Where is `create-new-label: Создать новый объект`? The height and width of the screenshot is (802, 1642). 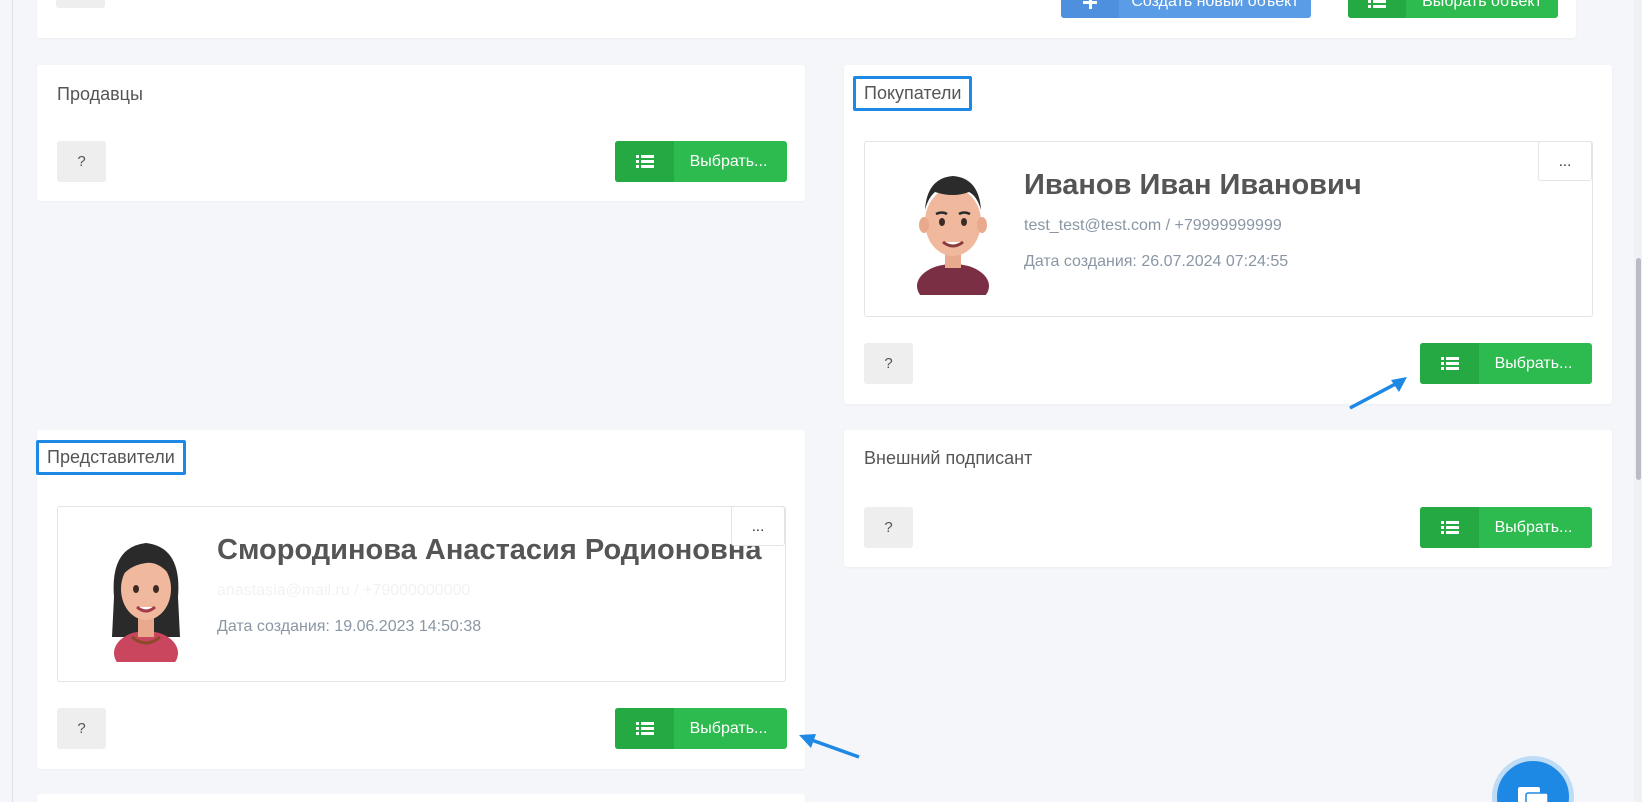 create-new-label: Создать новый объект is located at coordinates (1215, 5).